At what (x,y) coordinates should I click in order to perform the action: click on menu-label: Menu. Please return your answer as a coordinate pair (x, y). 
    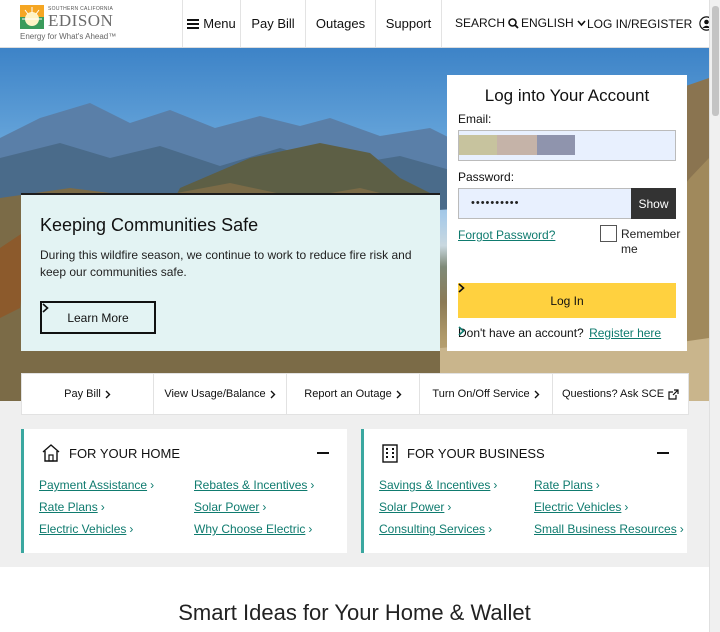
    Looking at the image, I should click on (219, 23).